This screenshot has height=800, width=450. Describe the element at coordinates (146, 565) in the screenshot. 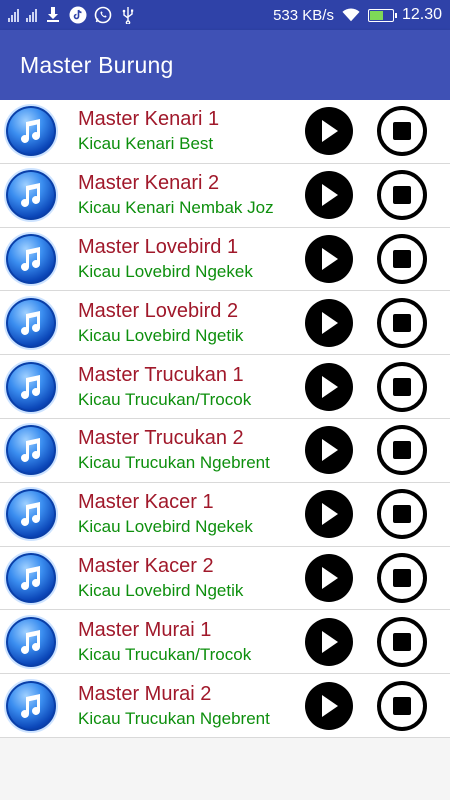

I see `item-title: Master Kacer 2` at that location.